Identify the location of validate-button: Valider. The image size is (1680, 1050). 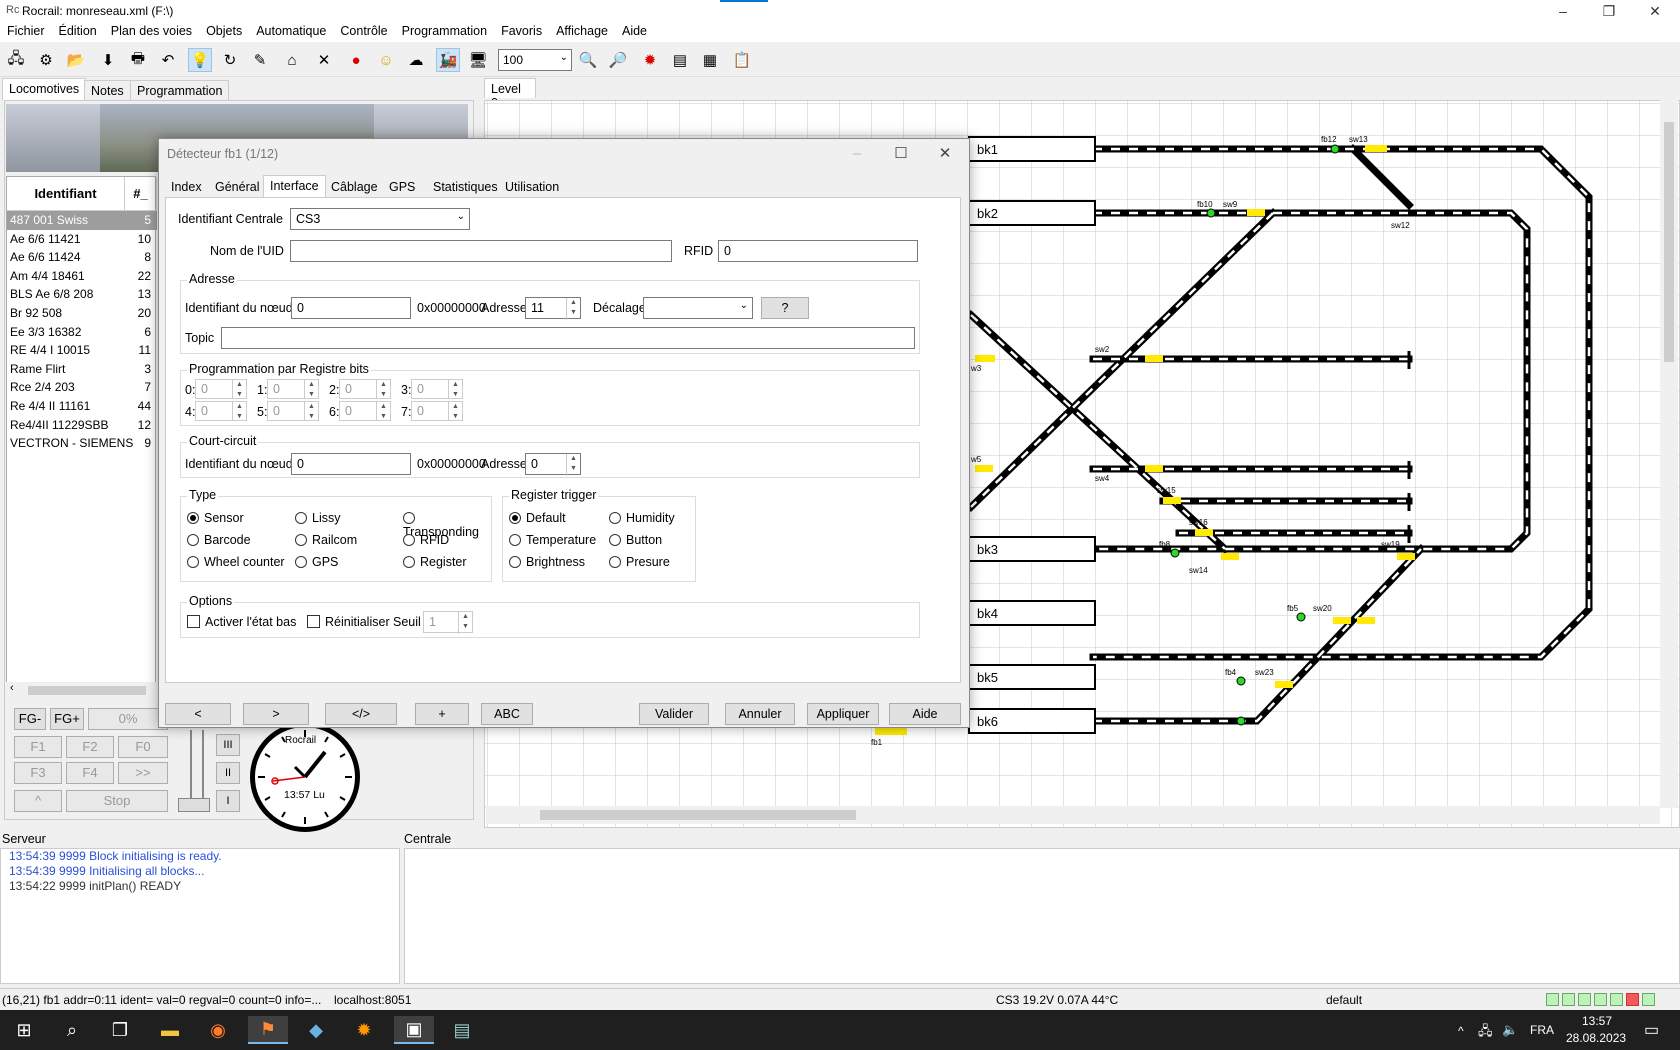
(674, 714).